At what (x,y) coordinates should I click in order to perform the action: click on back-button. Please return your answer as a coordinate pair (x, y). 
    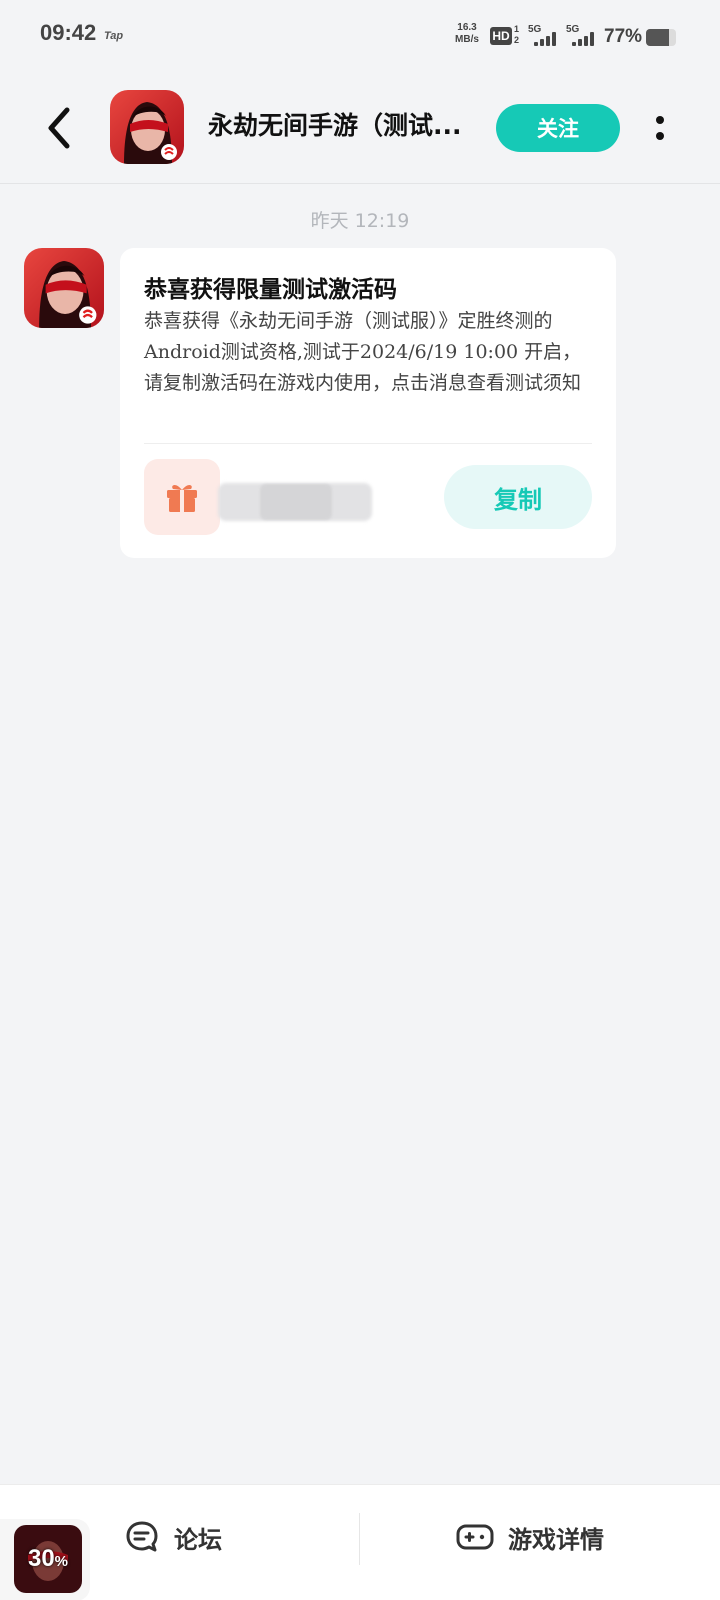
    Looking at the image, I should click on (58, 128).